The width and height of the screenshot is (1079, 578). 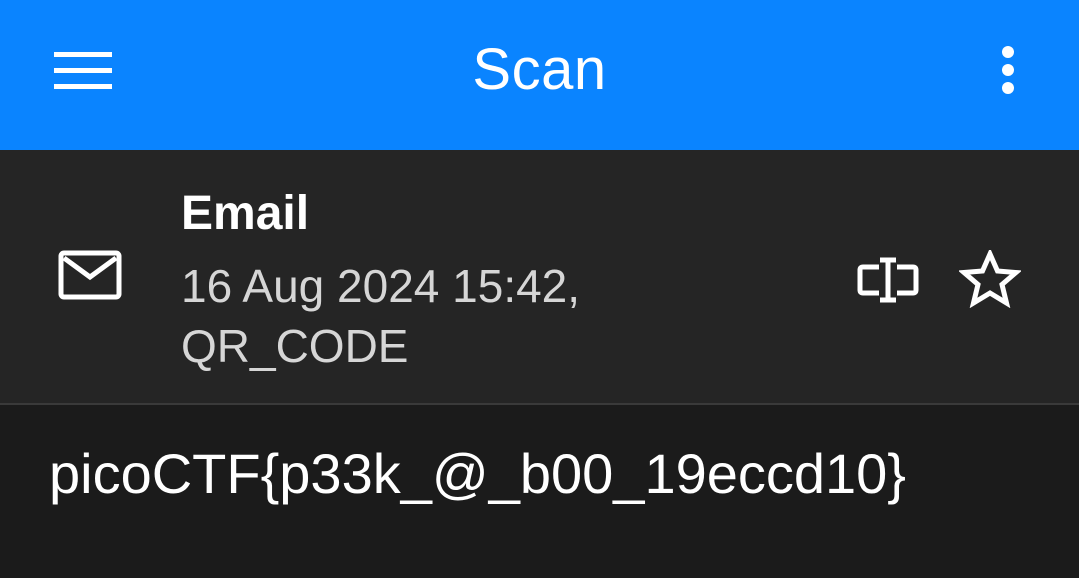 I want to click on rename-button, so click(x=888, y=280).